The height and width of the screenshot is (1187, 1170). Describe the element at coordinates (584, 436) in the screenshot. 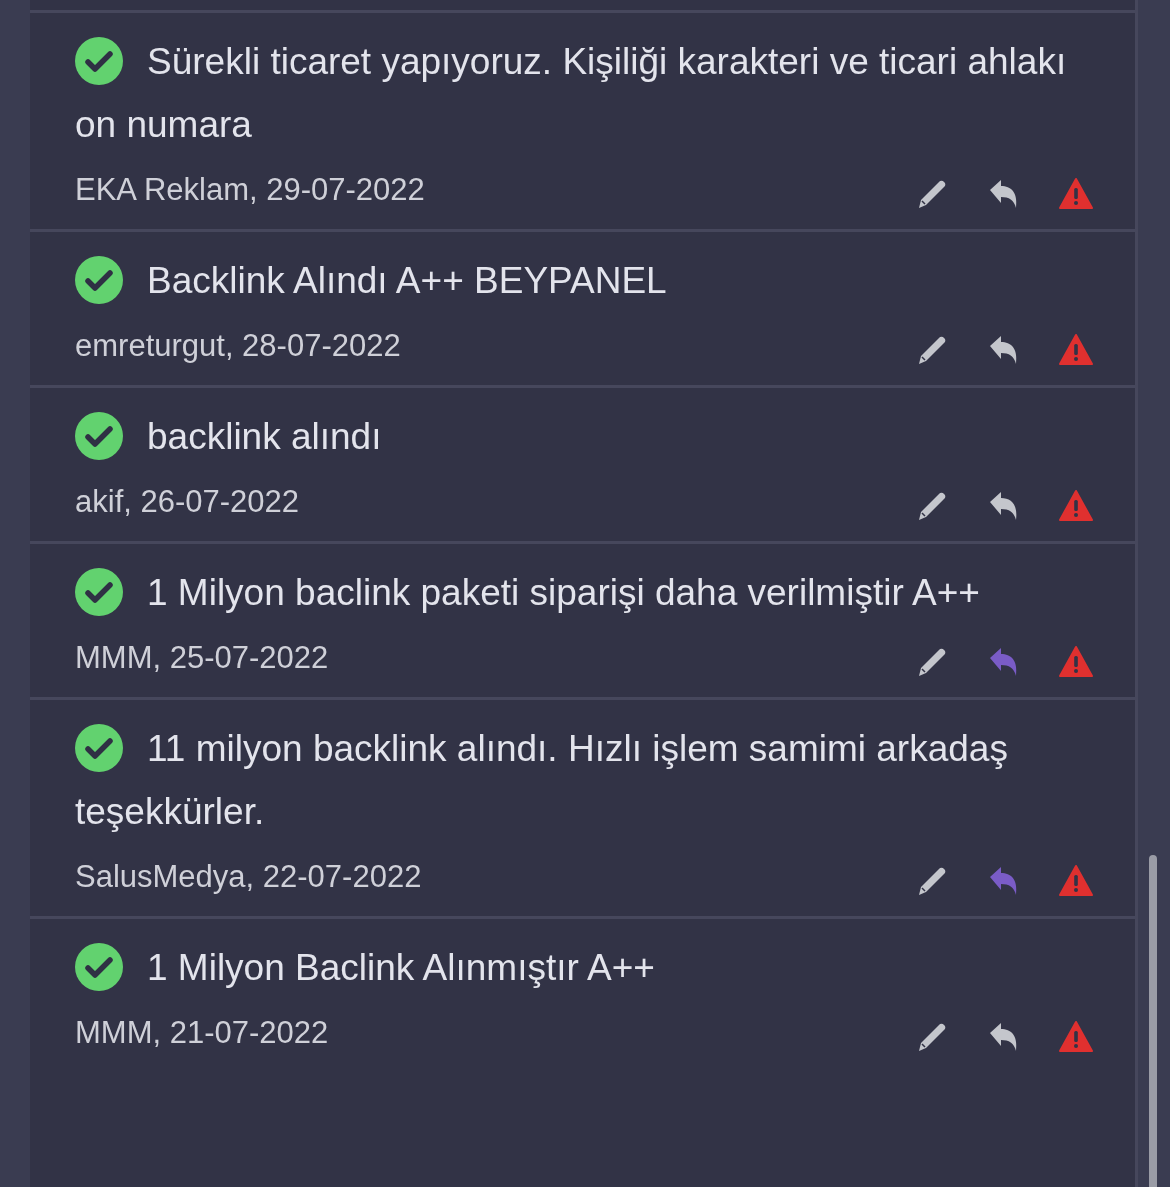

I see `review-text: backlink alındı` at that location.